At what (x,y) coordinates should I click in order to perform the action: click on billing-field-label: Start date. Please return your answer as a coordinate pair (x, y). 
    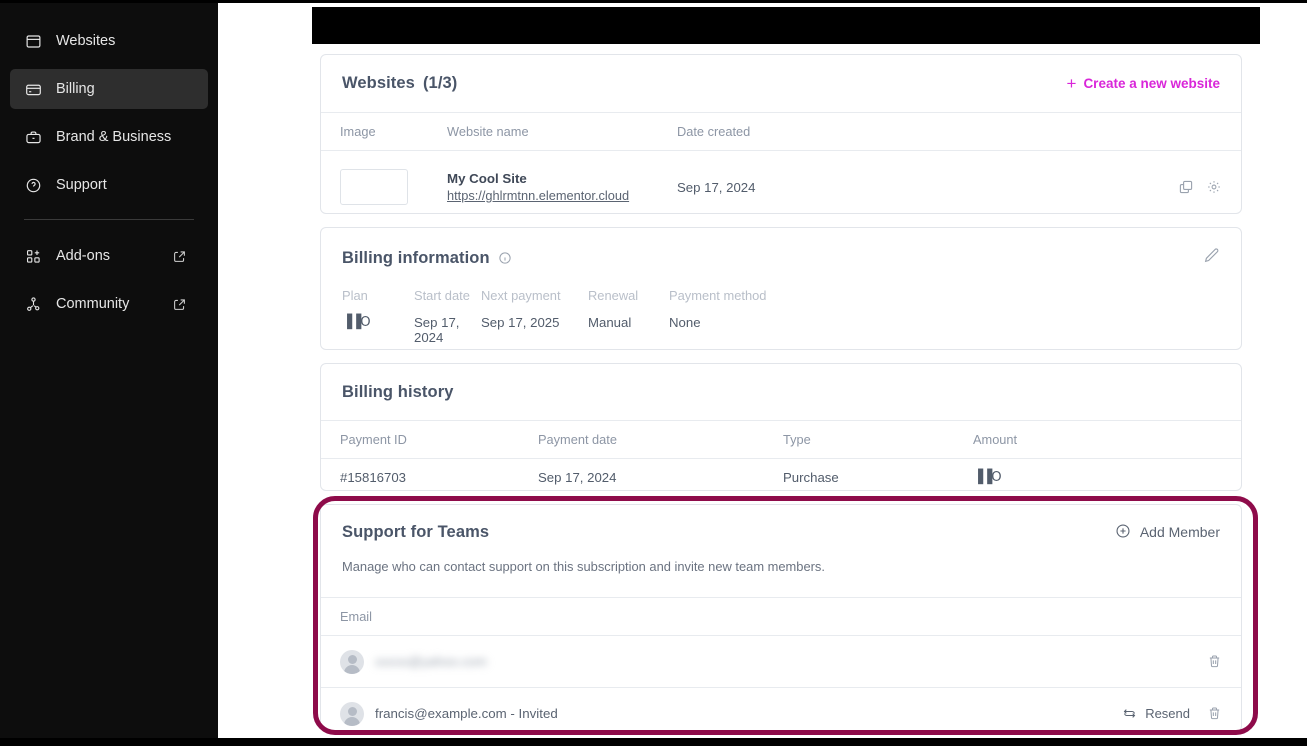
    Looking at the image, I should click on (442, 295).